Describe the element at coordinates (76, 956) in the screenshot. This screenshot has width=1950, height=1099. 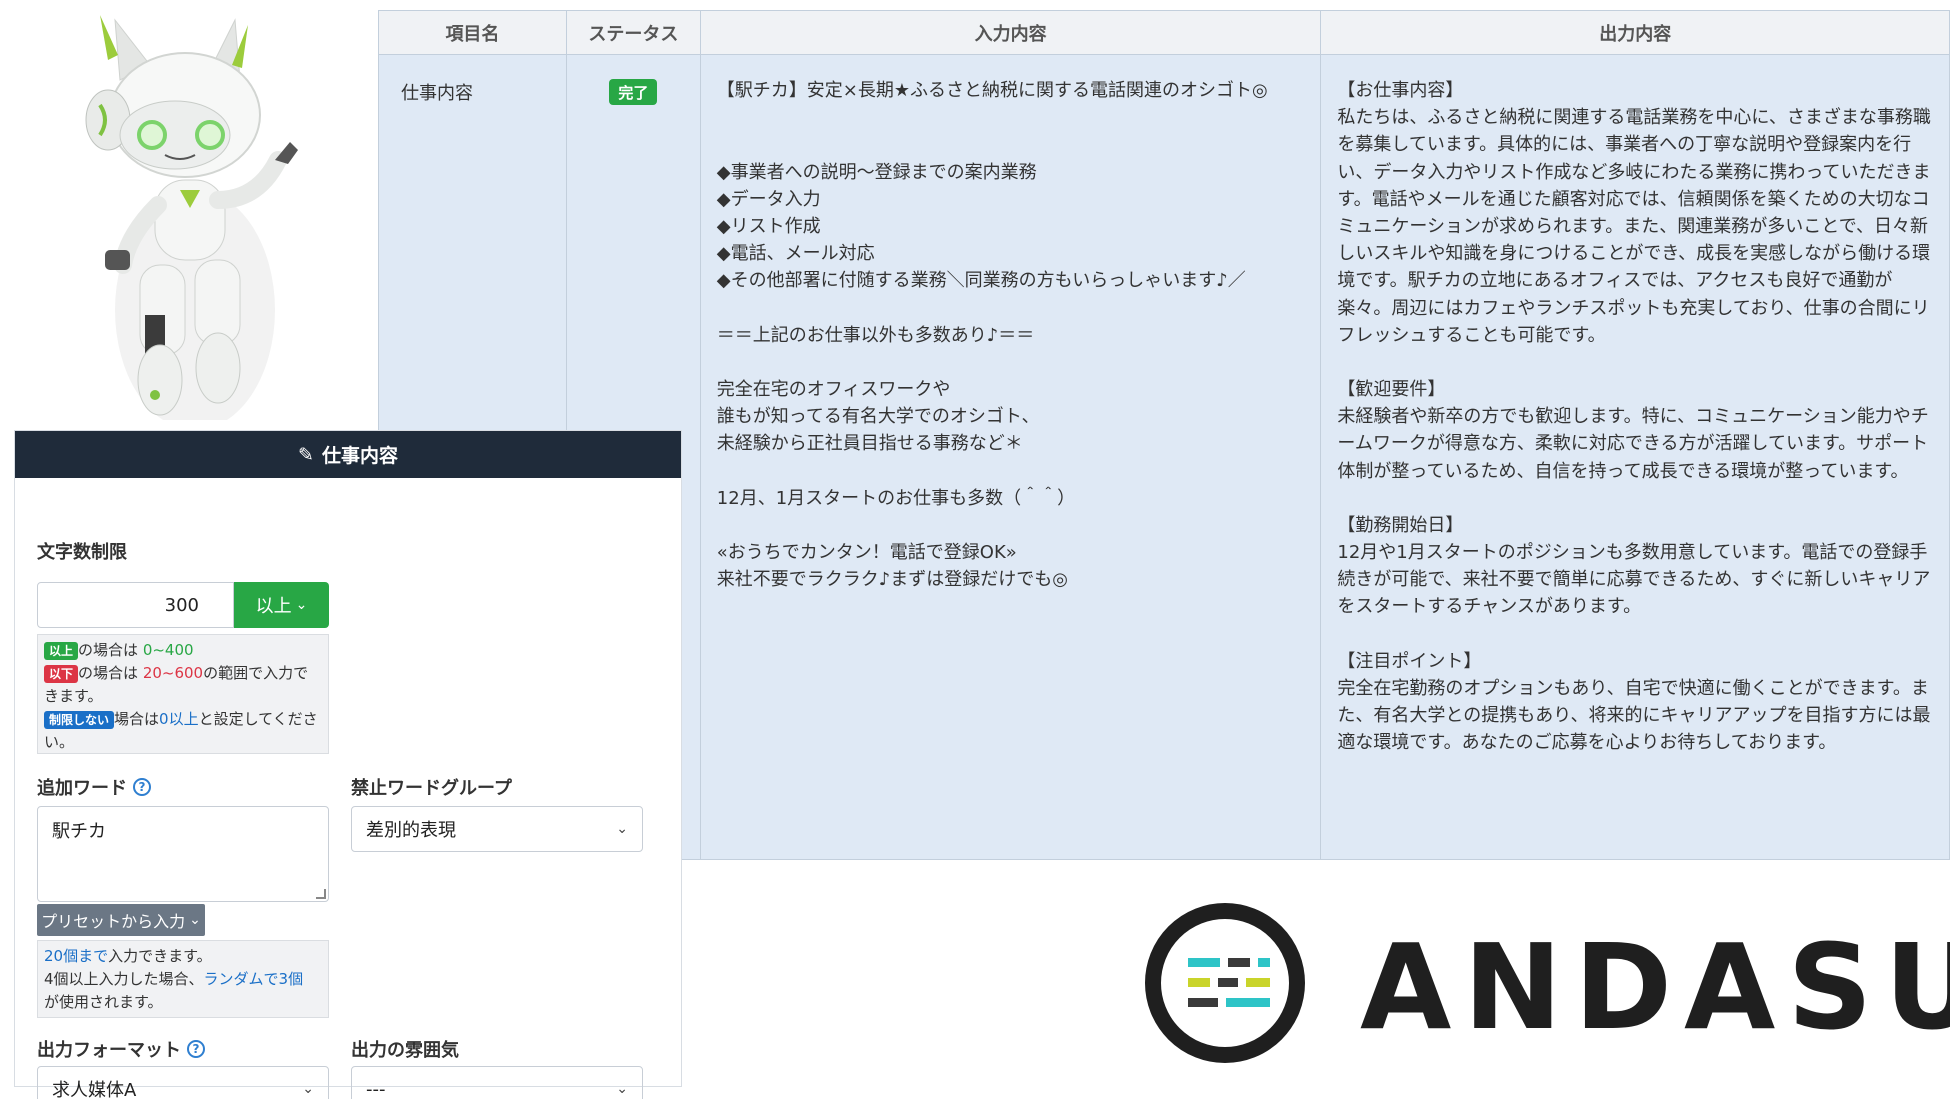
I see `max-words: 20個まで` at that location.